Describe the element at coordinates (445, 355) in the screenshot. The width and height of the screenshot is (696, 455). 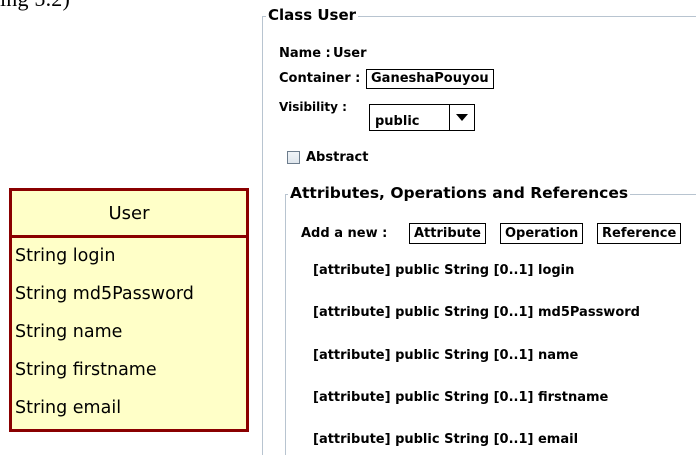
I see `attribute-row-name: [attribute] public String [0..1] name` at that location.